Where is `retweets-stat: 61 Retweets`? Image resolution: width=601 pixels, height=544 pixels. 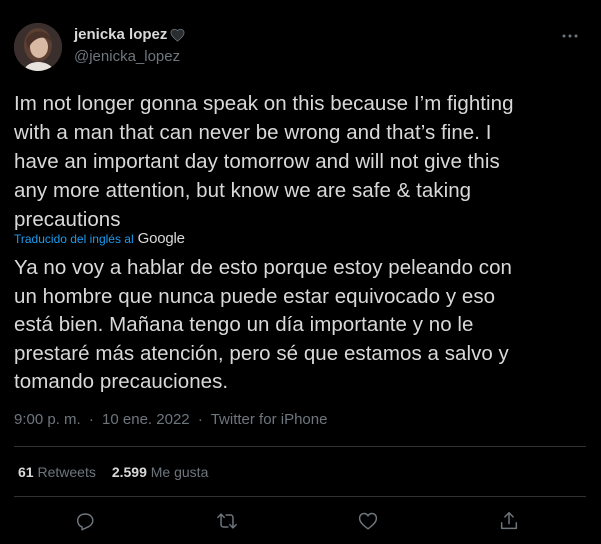 retweets-stat: 61 Retweets is located at coordinates (57, 472).